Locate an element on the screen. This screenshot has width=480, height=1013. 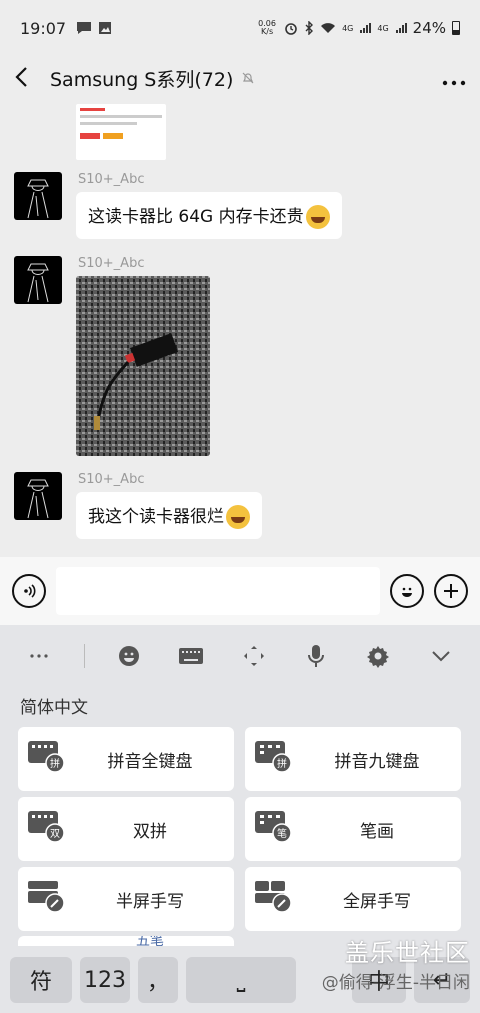
input-bar is located at coordinates (240, 591).